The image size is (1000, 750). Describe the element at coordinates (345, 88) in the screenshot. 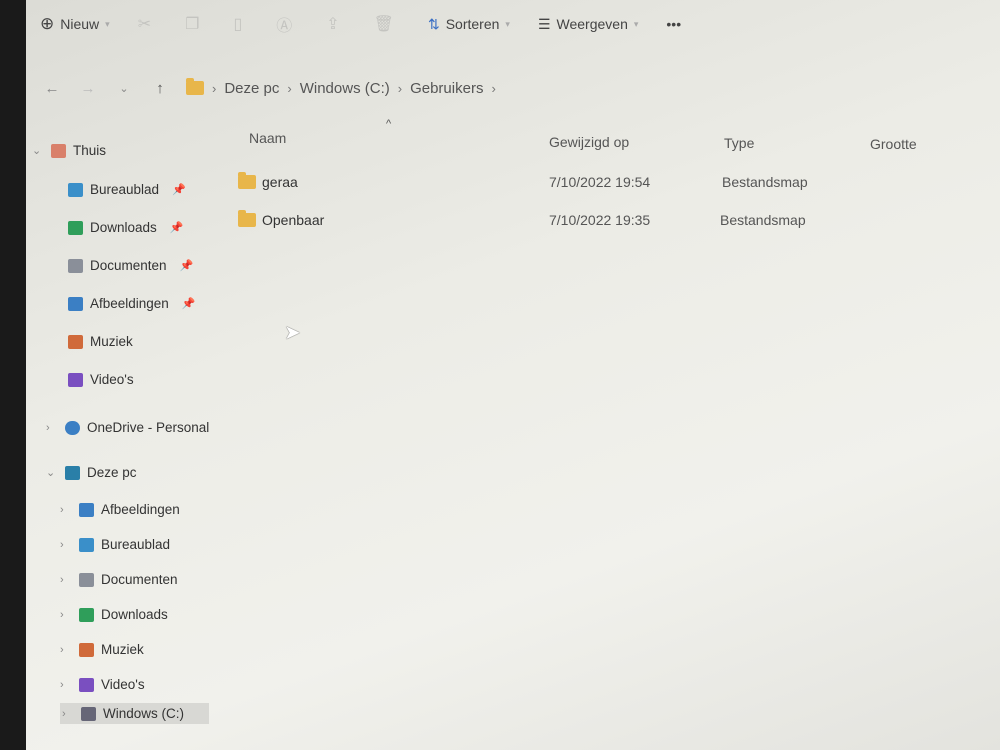

I see `breadcrumb-item: Windows (C:)` at that location.